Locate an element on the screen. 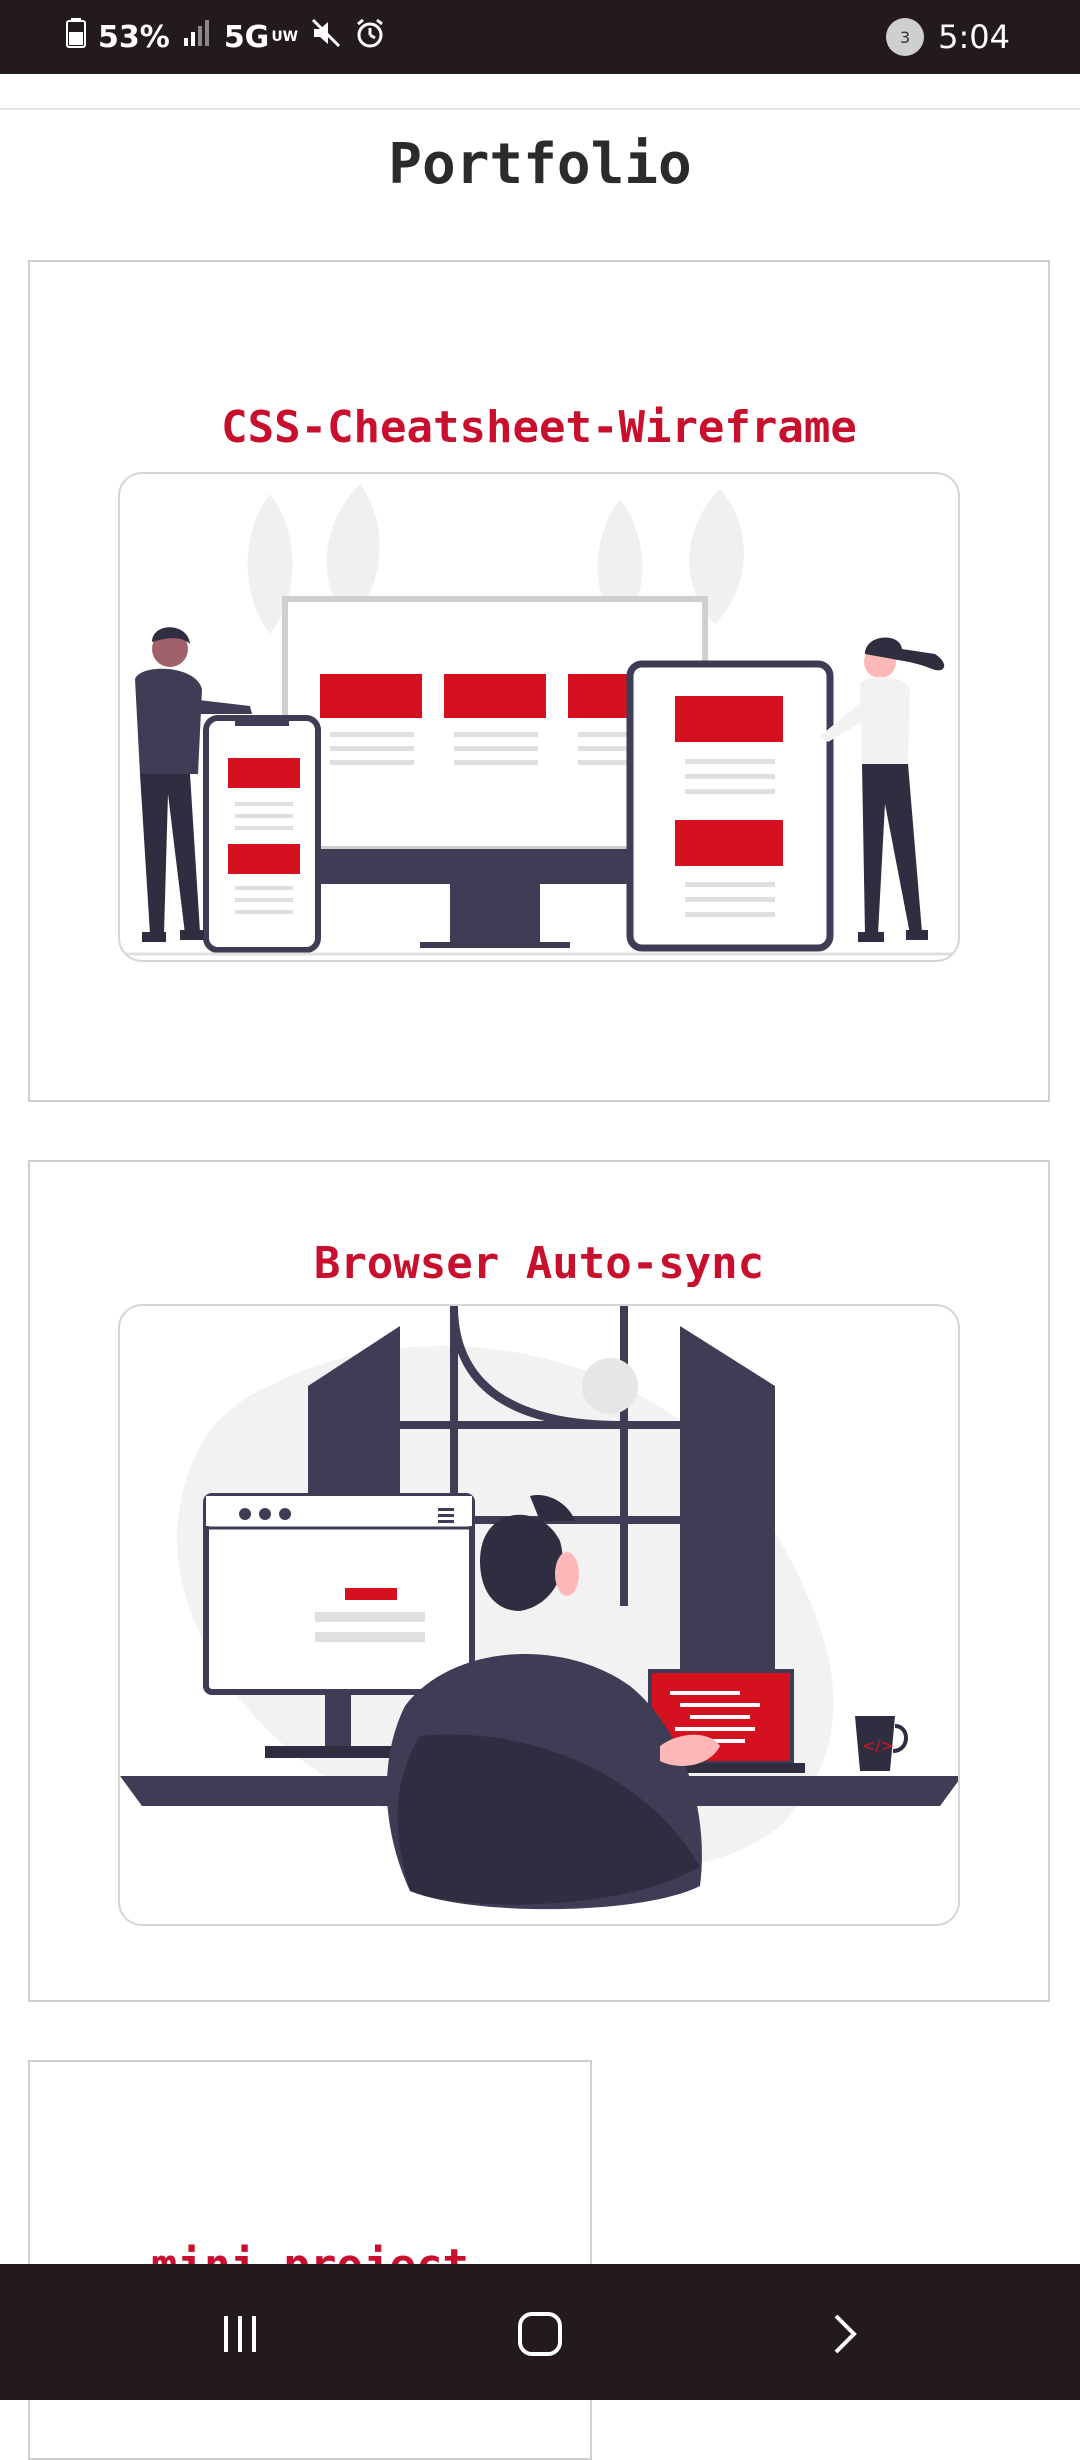  mute-icon is located at coordinates (326, 37).